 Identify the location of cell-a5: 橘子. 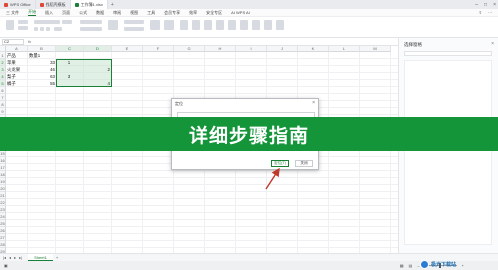
(17, 83).